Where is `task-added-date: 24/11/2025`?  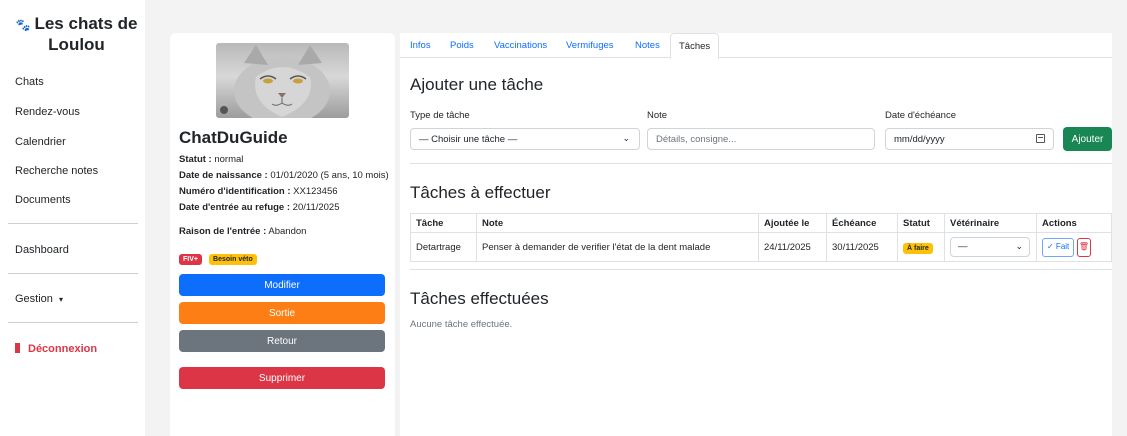
task-added-date: 24/11/2025 is located at coordinates (792, 247).